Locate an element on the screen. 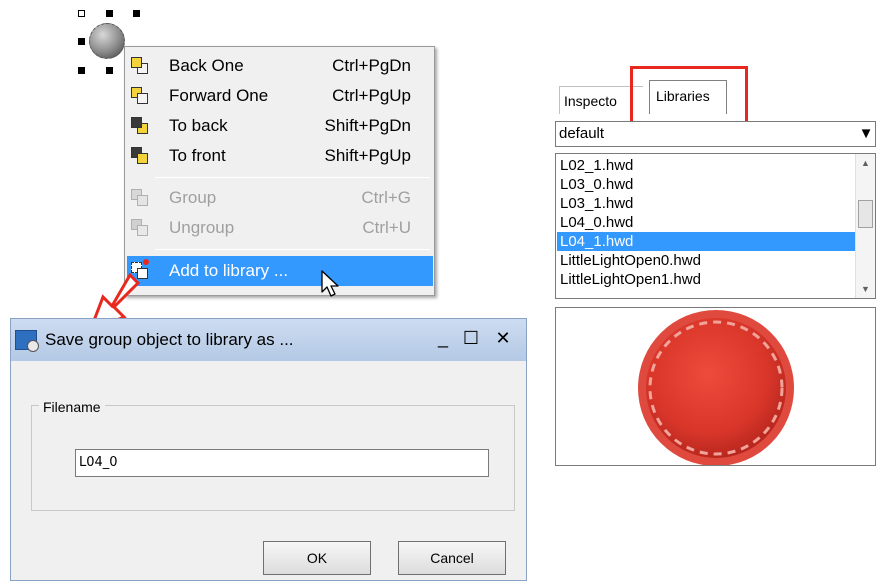 The image size is (876, 581). scroll-thumb is located at coordinates (865, 214).